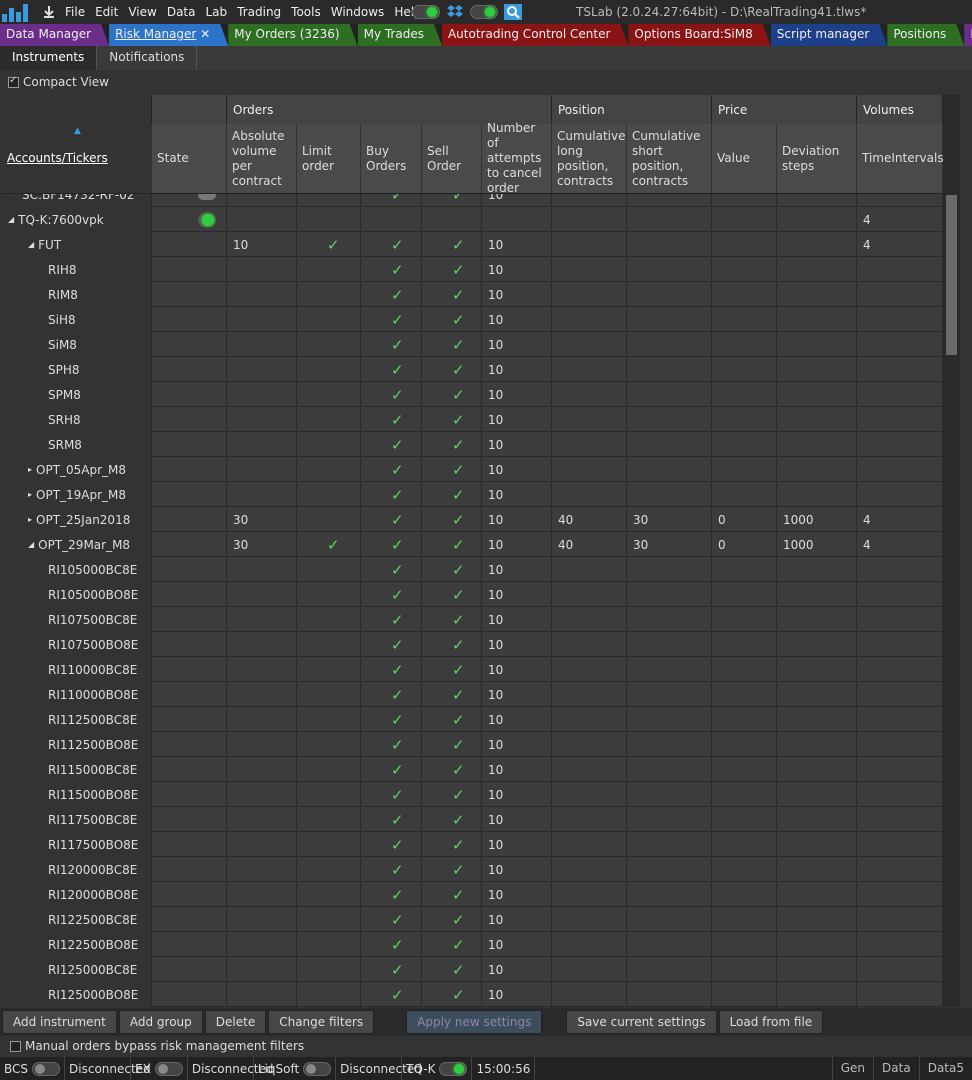 The width and height of the screenshot is (972, 1080). Describe the element at coordinates (168, 1068) in the screenshot. I see `ex-toggle` at that location.